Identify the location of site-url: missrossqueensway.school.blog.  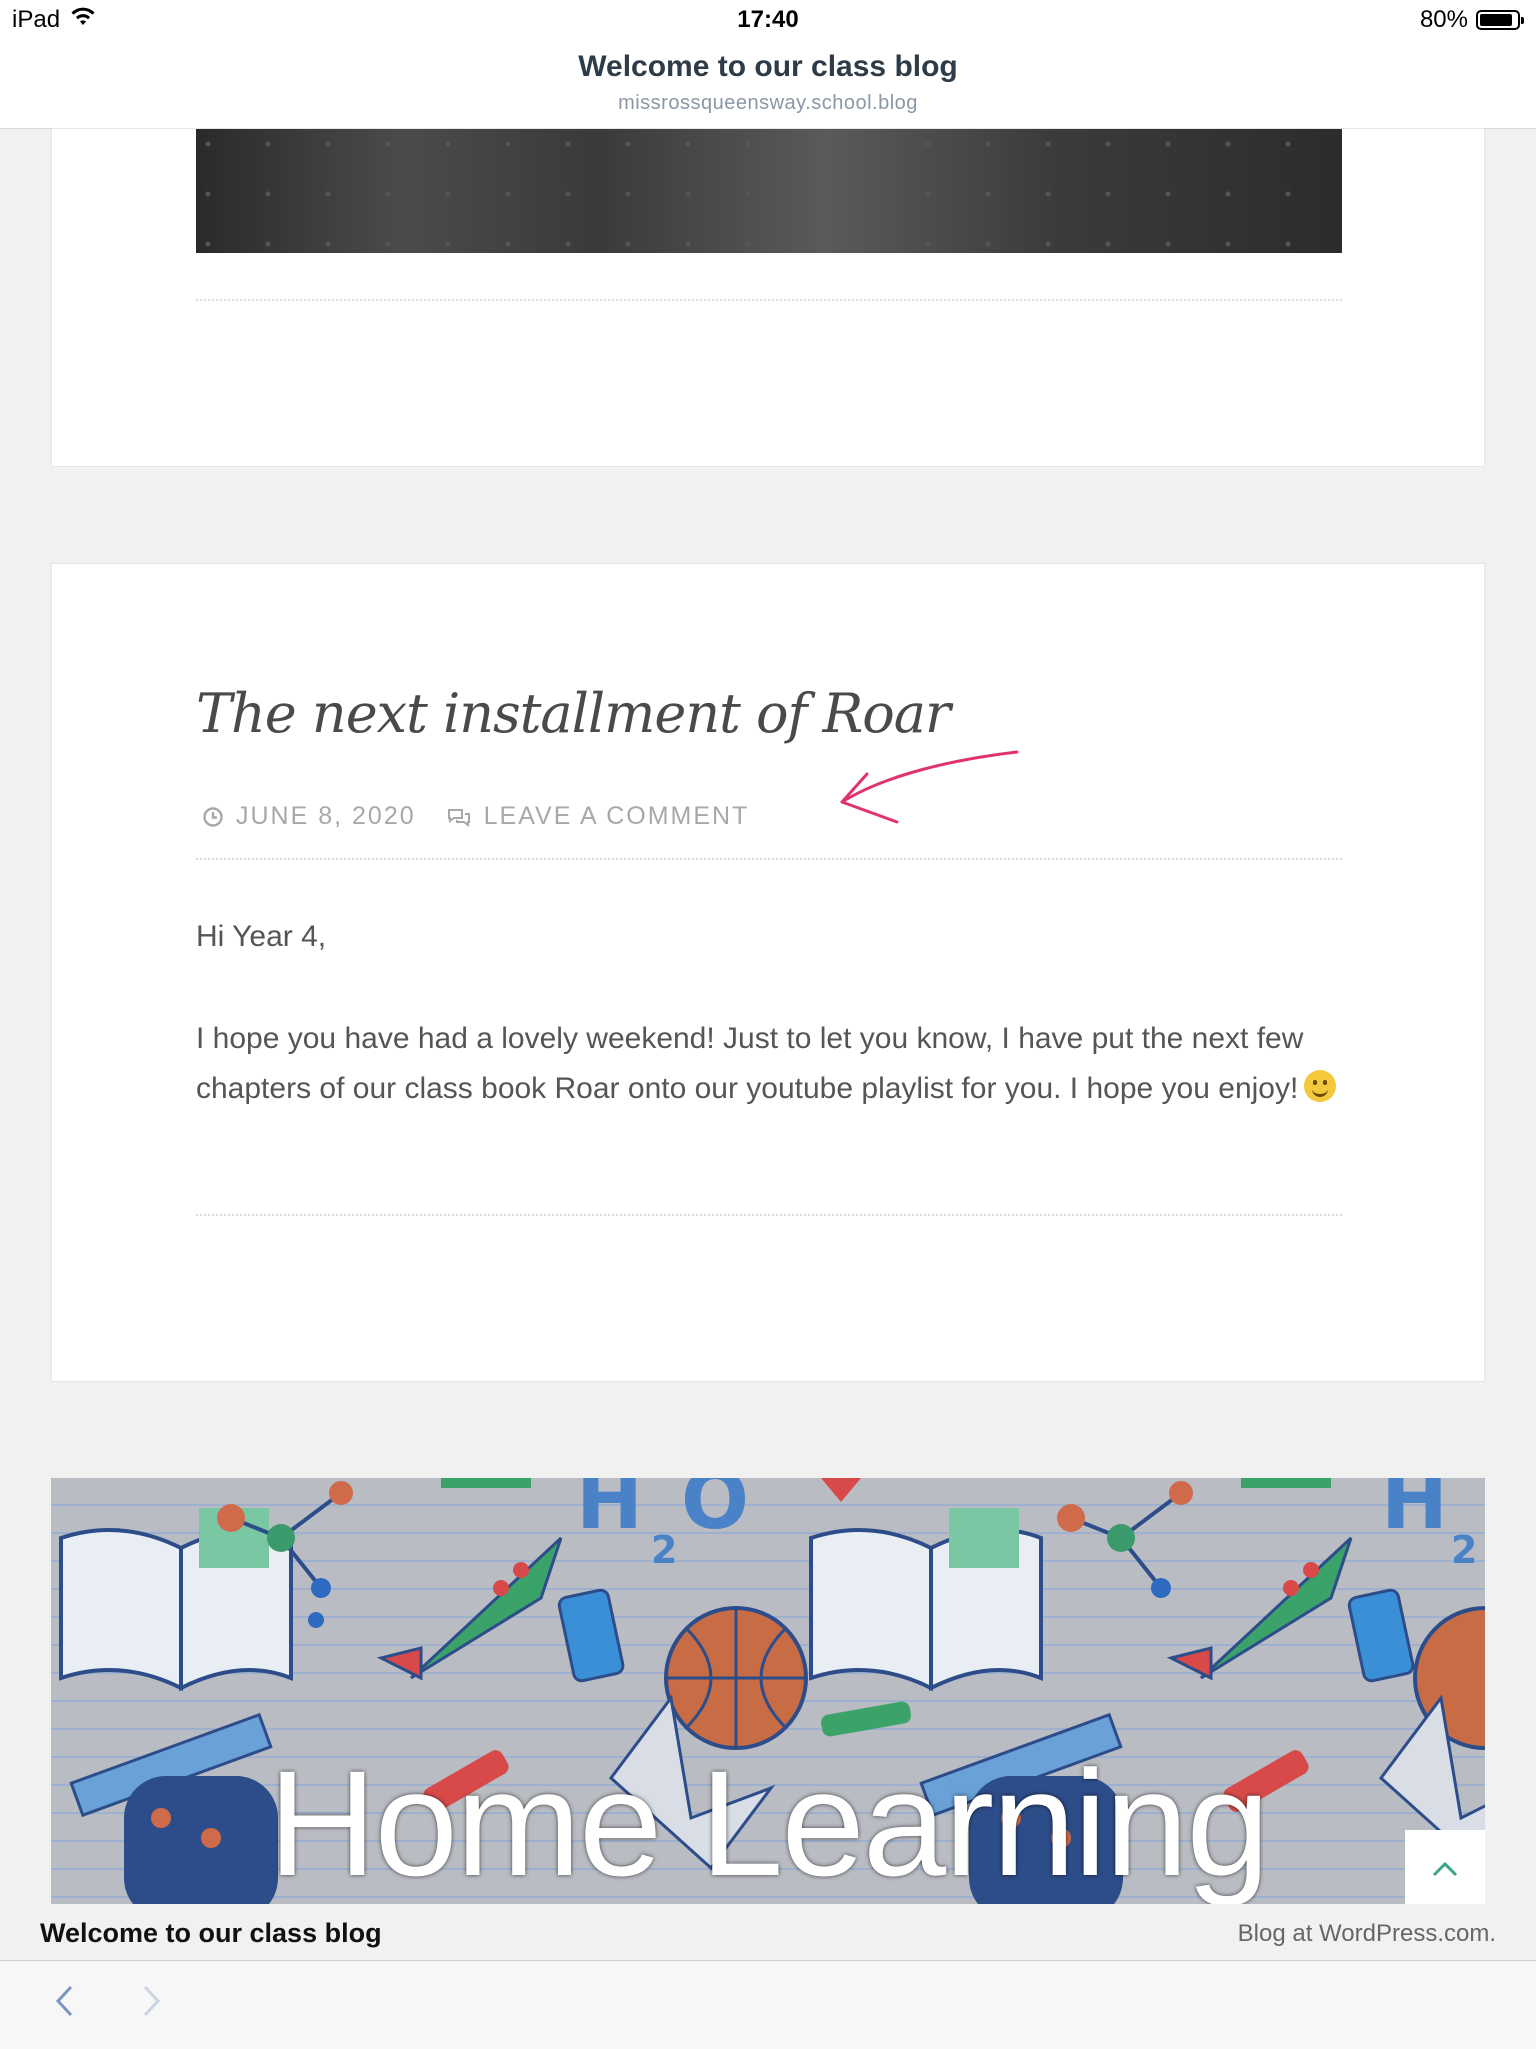
(768, 103).